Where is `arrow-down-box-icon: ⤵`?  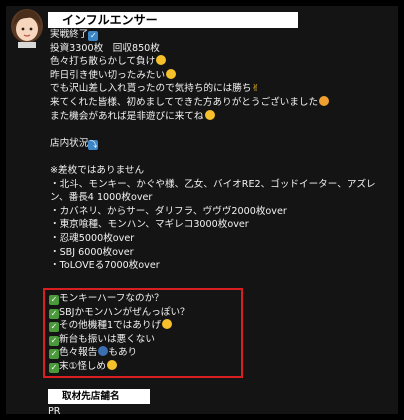 arrow-down-box-icon: ⤵ is located at coordinates (93, 144).